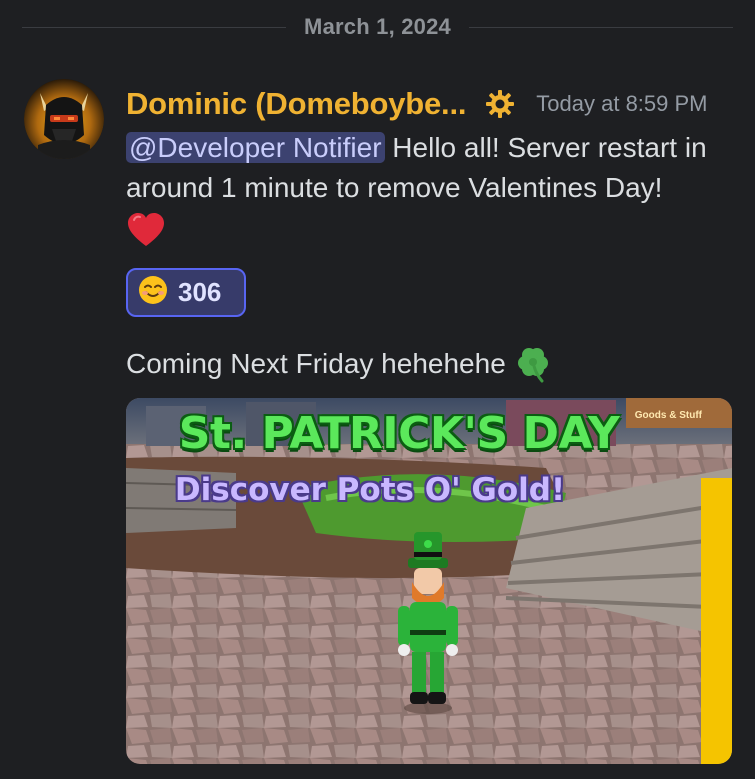 This screenshot has width=755, height=779. I want to click on message-timestamp: Today at 8:59 PM, so click(621, 104).